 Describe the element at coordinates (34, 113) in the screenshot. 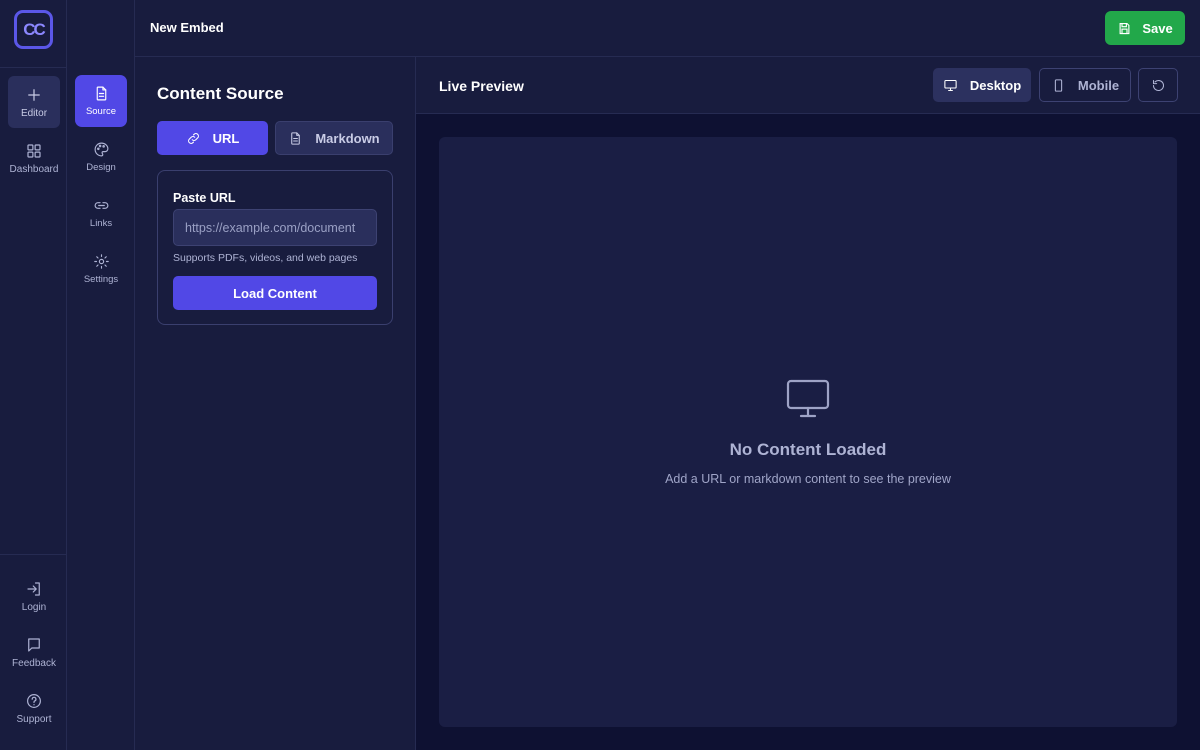

I see `sidebar-item-label: Editor` at that location.